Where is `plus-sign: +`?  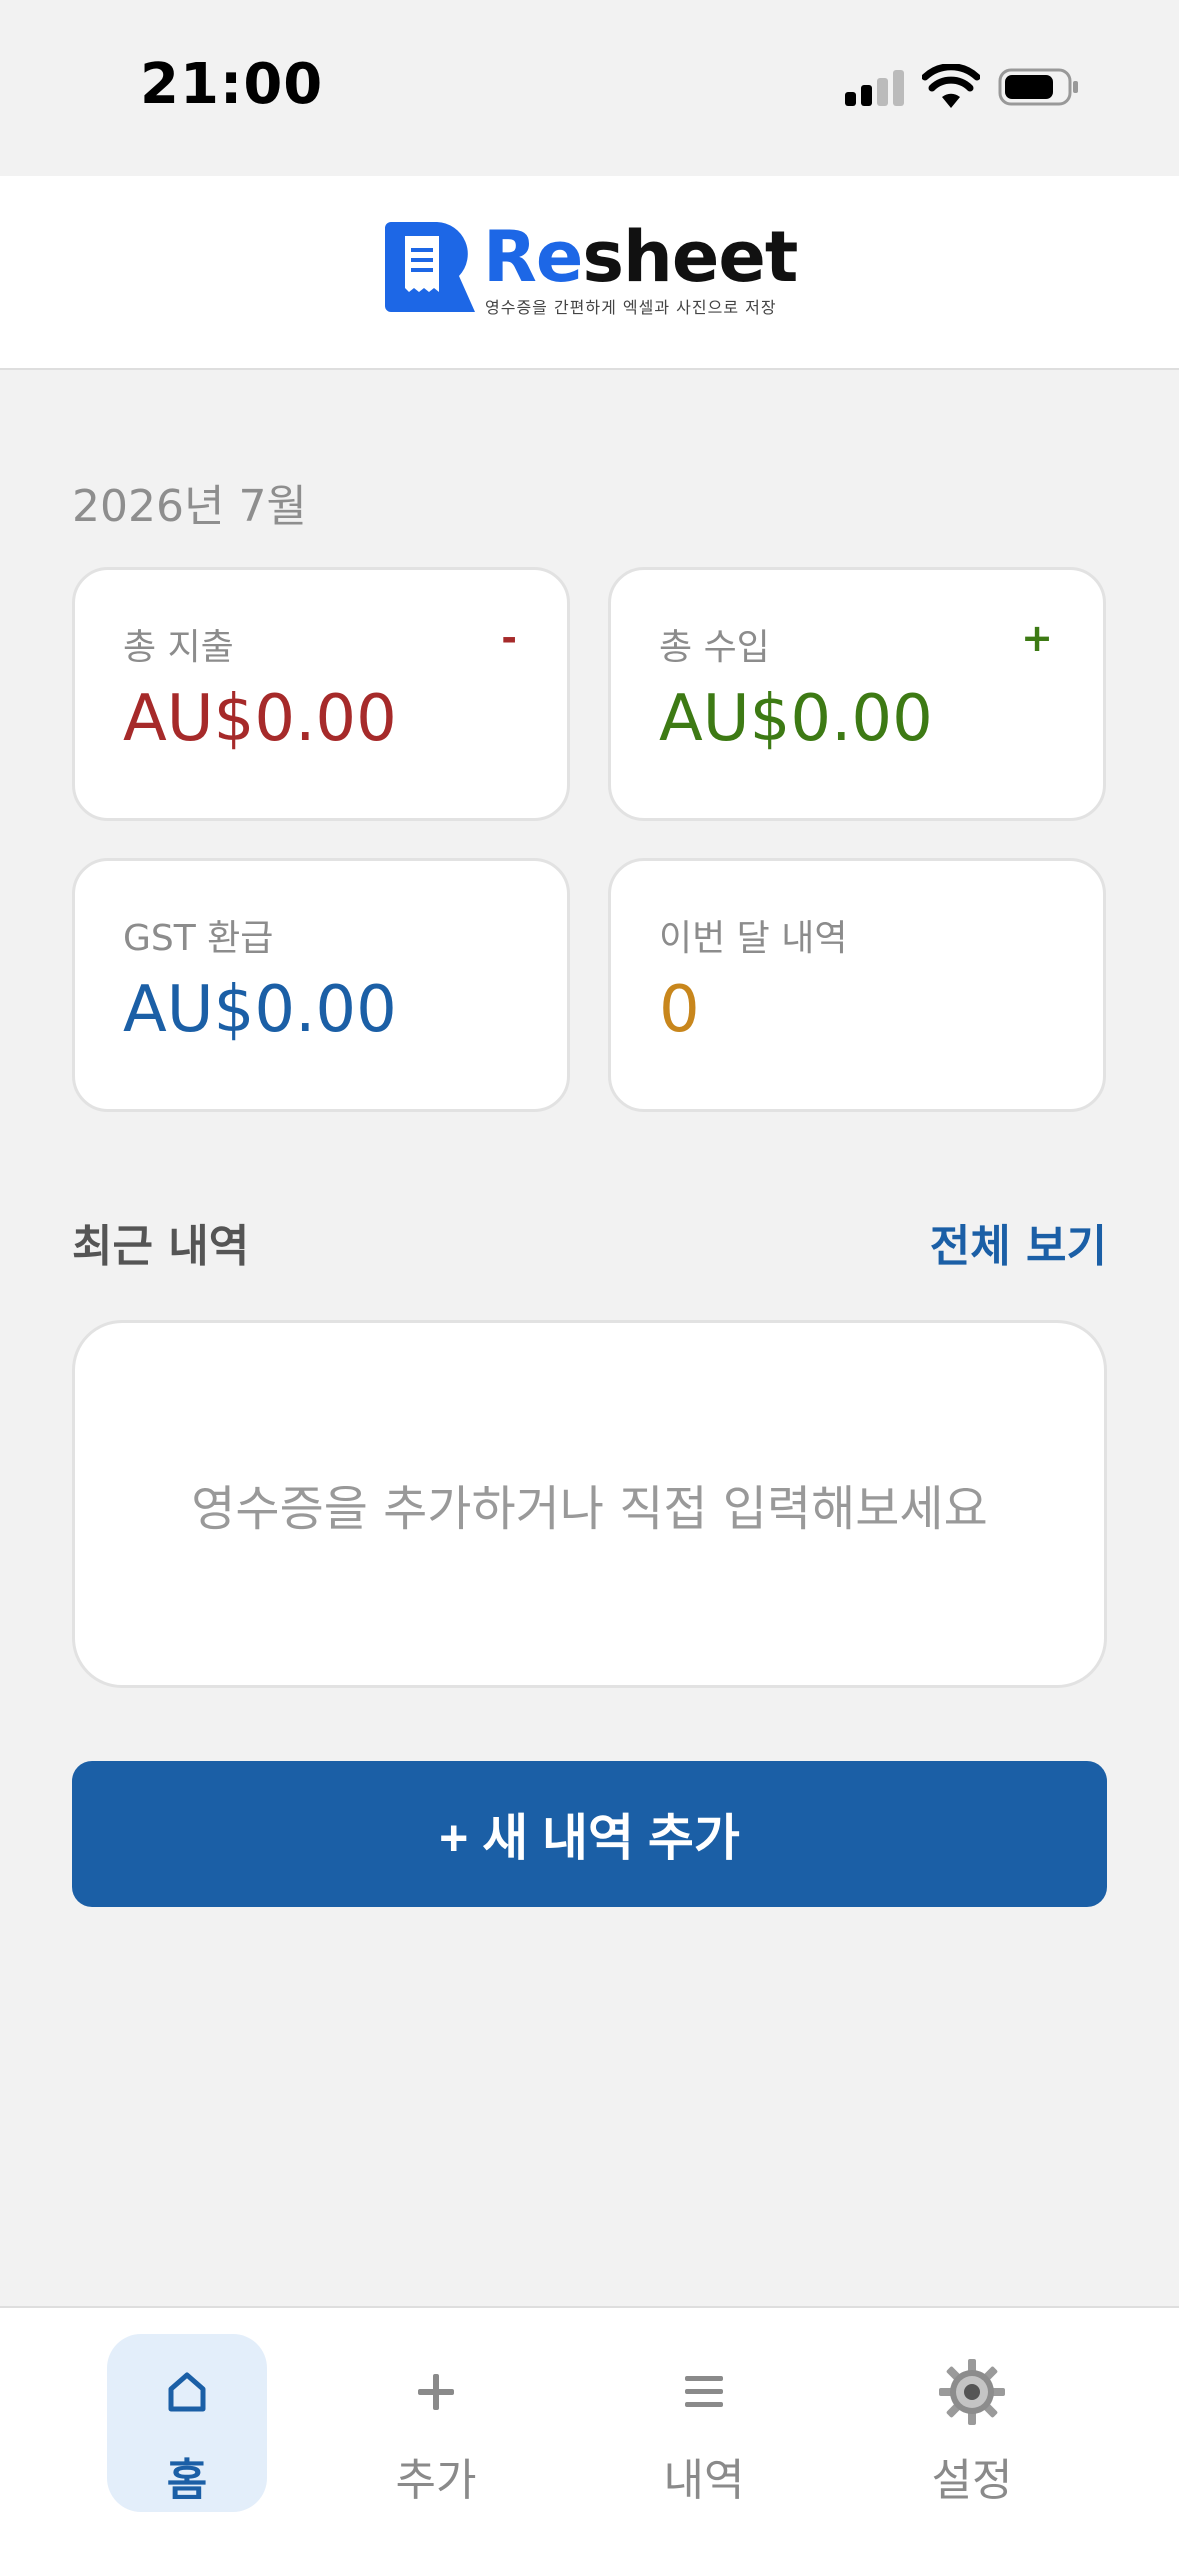
plus-sign: + is located at coordinates (1037, 638).